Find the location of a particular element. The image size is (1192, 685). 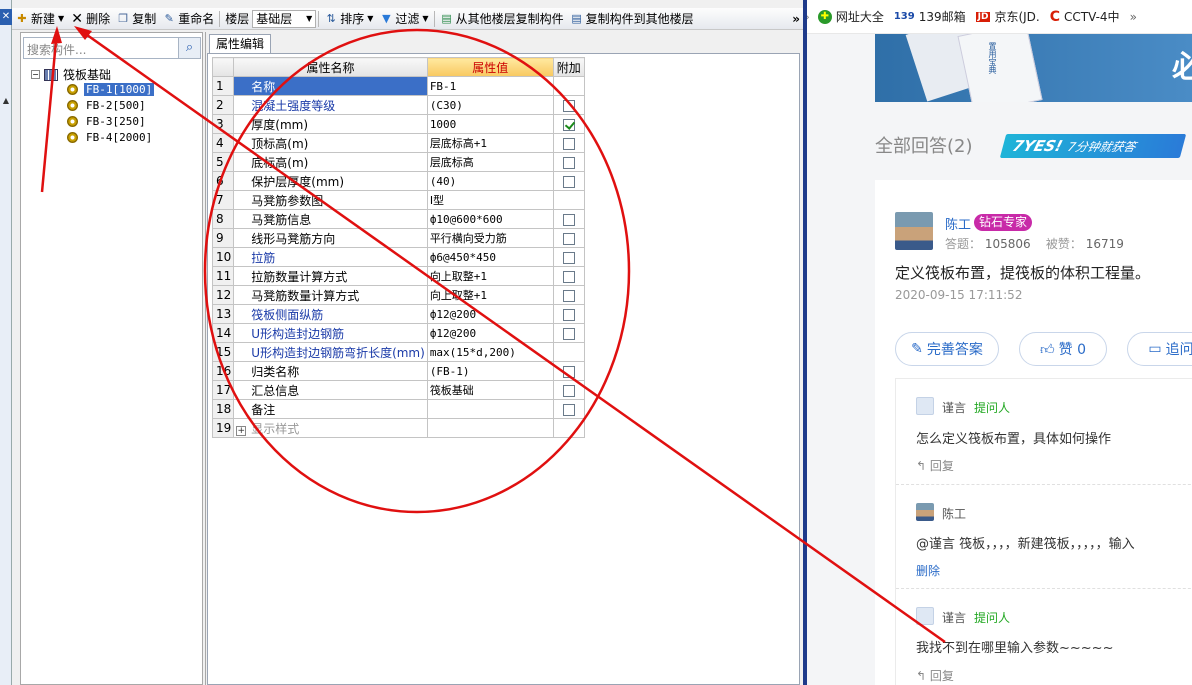

new-button: ✚ 新建 ▼ is located at coordinates (39, 19).